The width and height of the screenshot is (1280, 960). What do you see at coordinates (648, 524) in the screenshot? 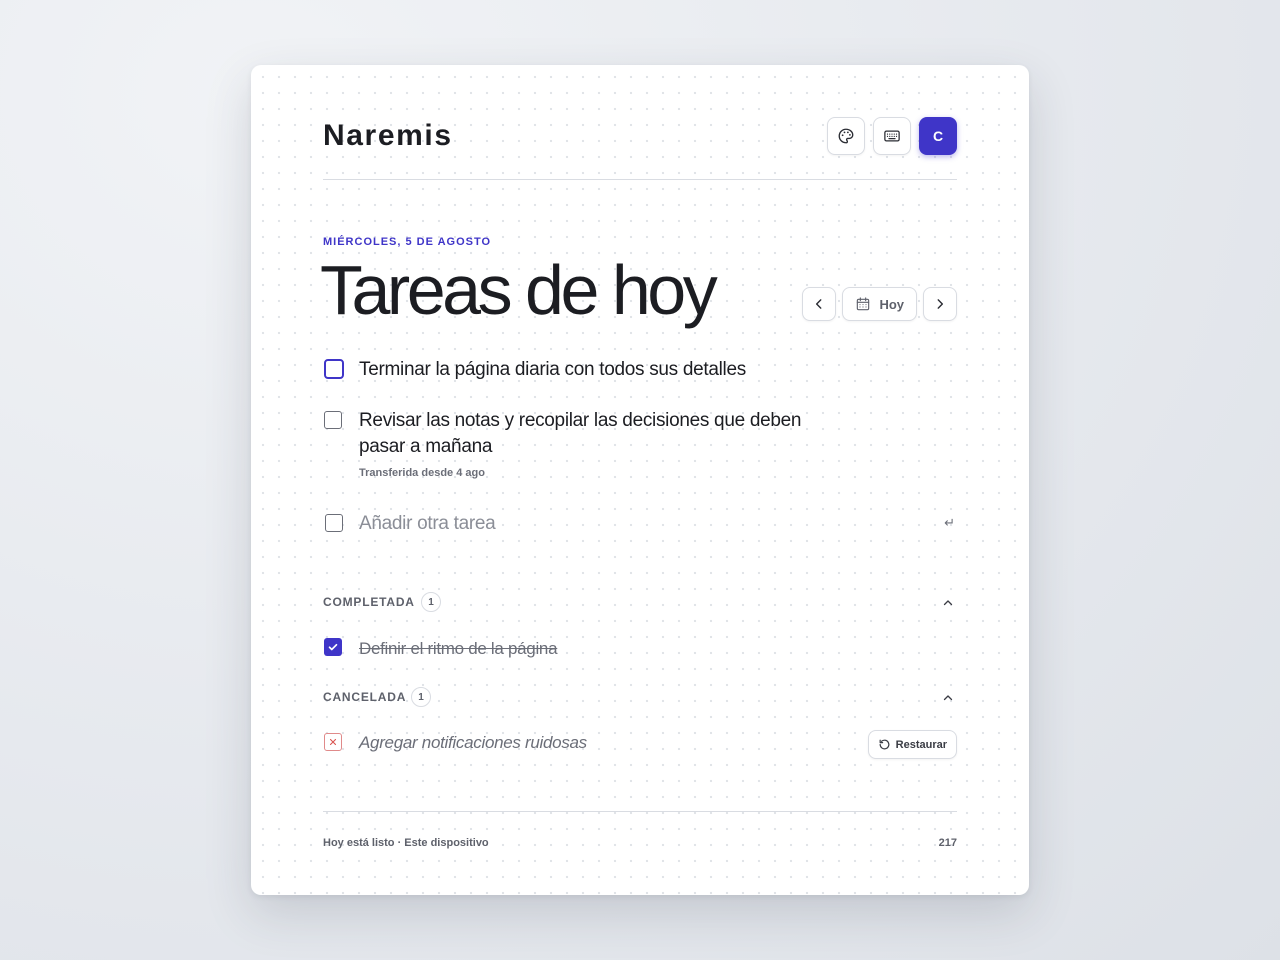
I see `add-task-input` at bounding box center [648, 524].